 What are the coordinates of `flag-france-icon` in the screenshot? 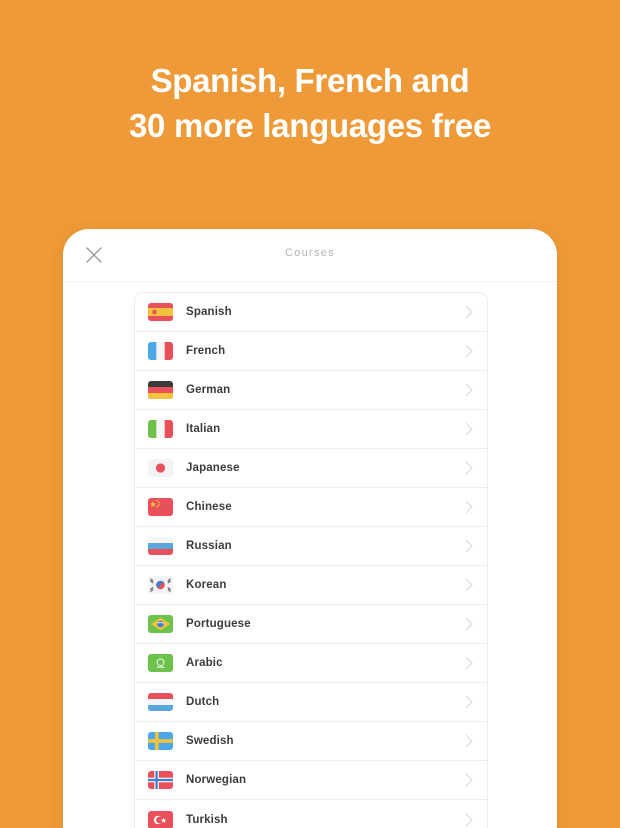 It's located at (160, 351).